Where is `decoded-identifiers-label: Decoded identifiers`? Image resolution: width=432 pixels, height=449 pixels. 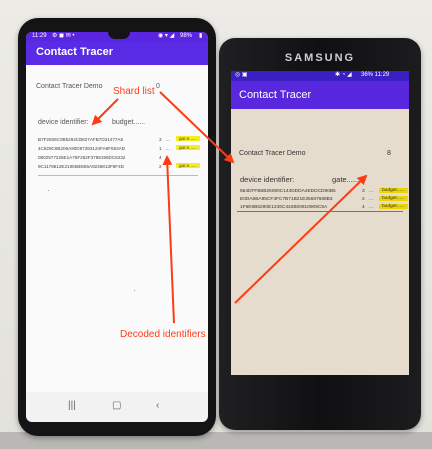
decoded-identifiers-label: Decoded identifiers is located at coordinates (163, 334).